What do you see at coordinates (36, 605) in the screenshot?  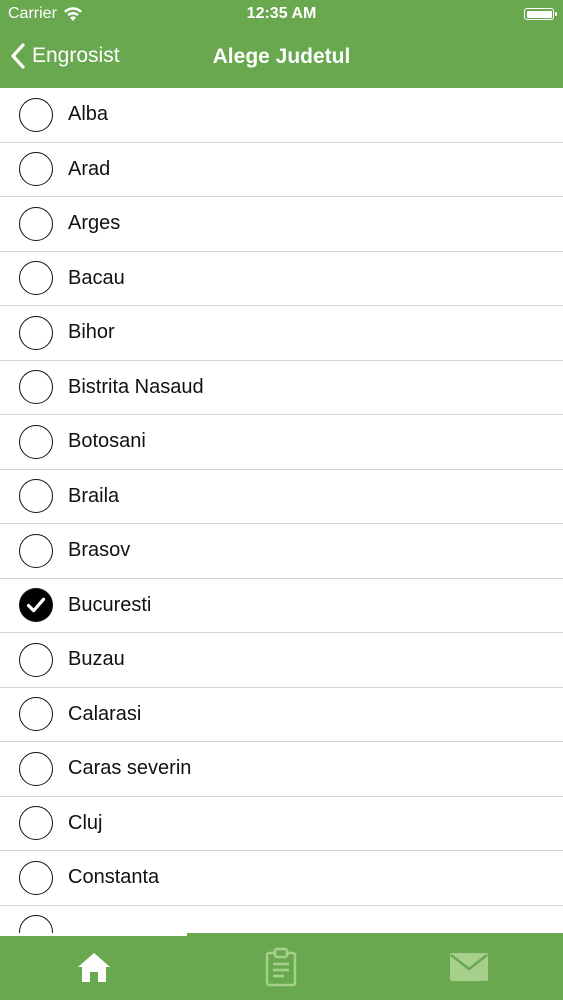 I see `radio-checked-icon` at bounding box center [36, 605].